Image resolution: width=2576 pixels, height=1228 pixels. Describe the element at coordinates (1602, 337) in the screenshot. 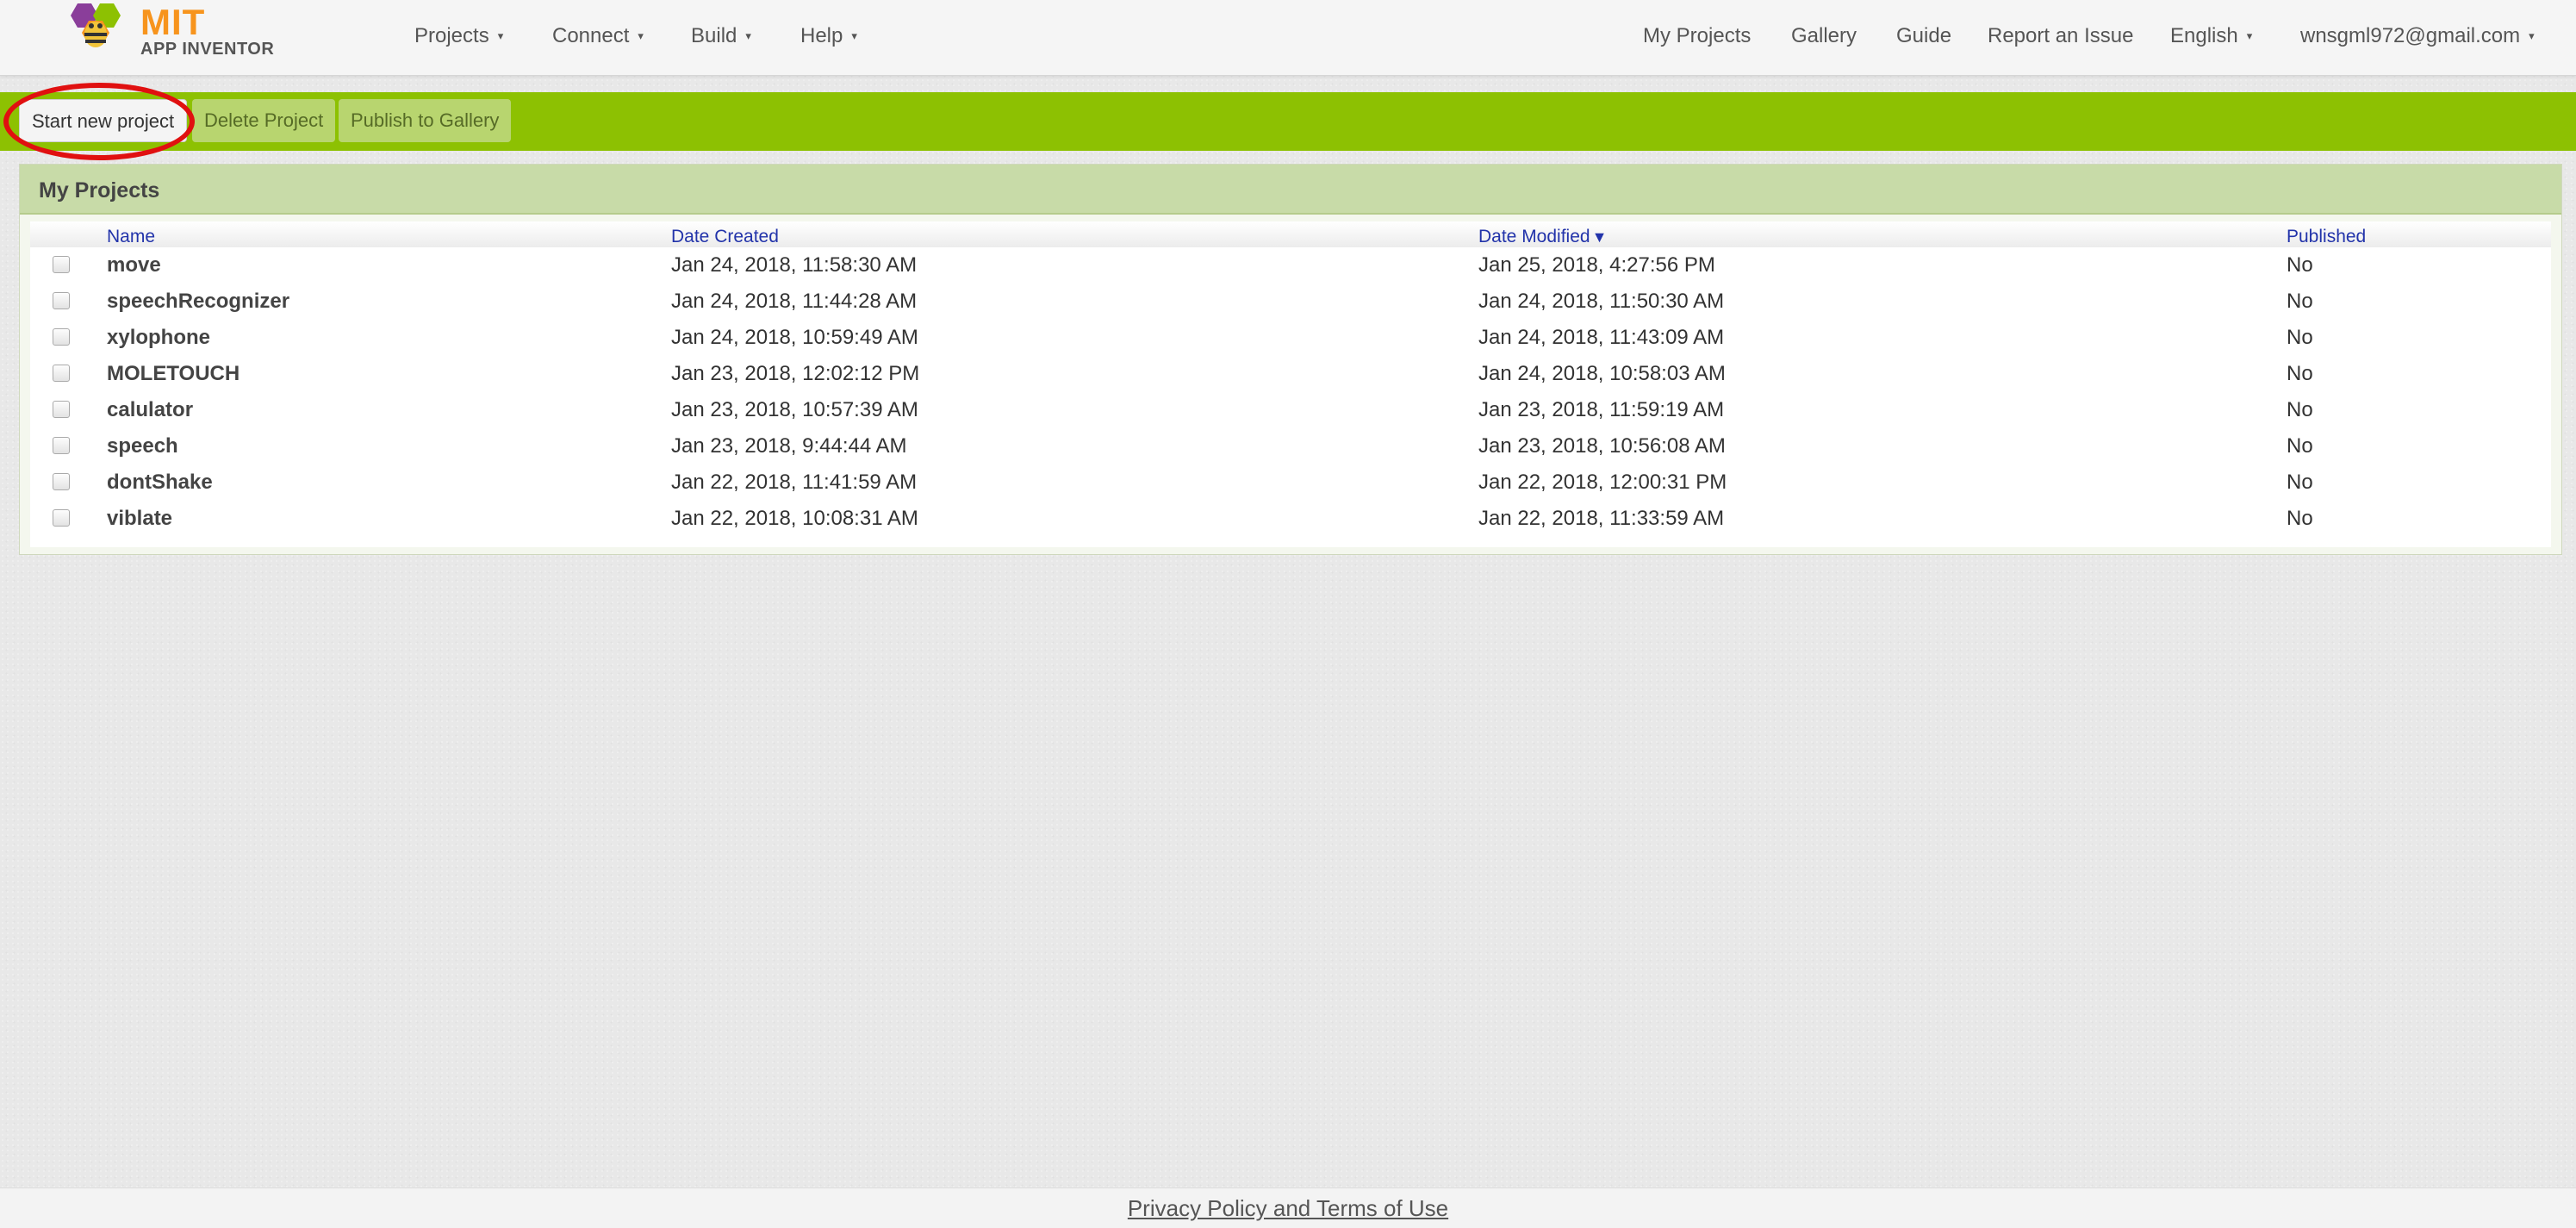

I see `date-modified: Jan 24, 2018, 11:43:09 AM` at that location.